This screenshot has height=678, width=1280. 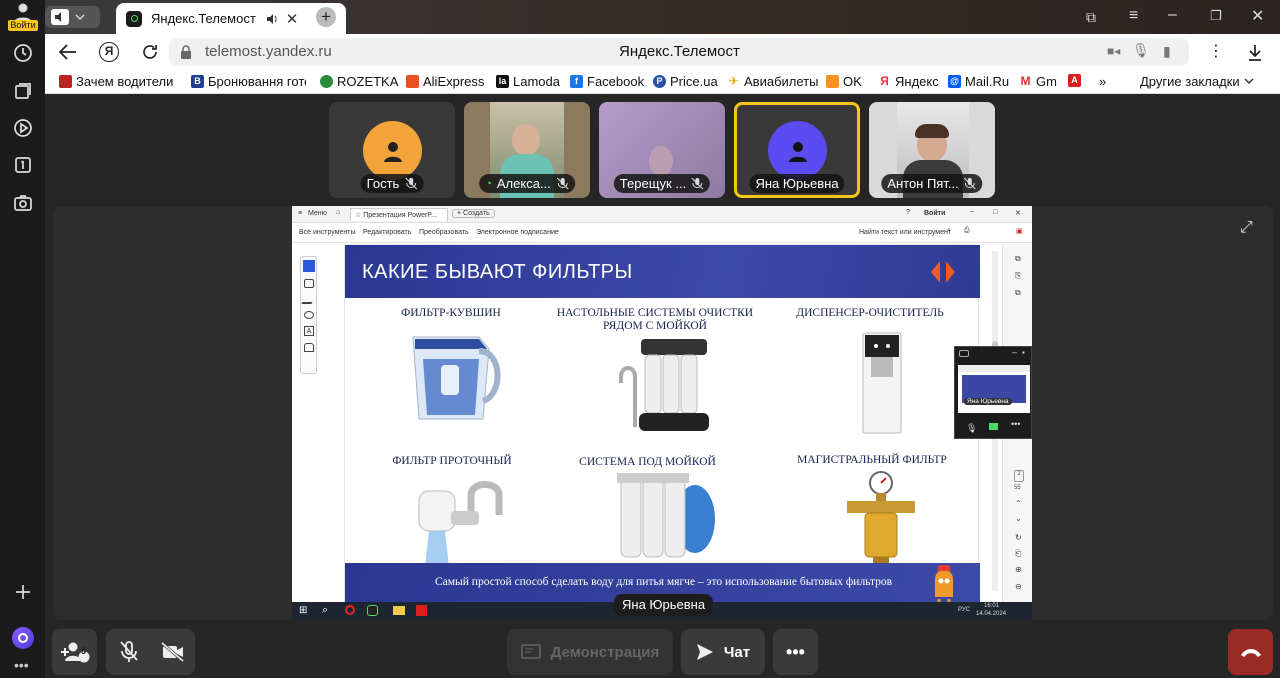 I want to click on taskbar-search-icon: ⌕, so click(x=325, y=610).